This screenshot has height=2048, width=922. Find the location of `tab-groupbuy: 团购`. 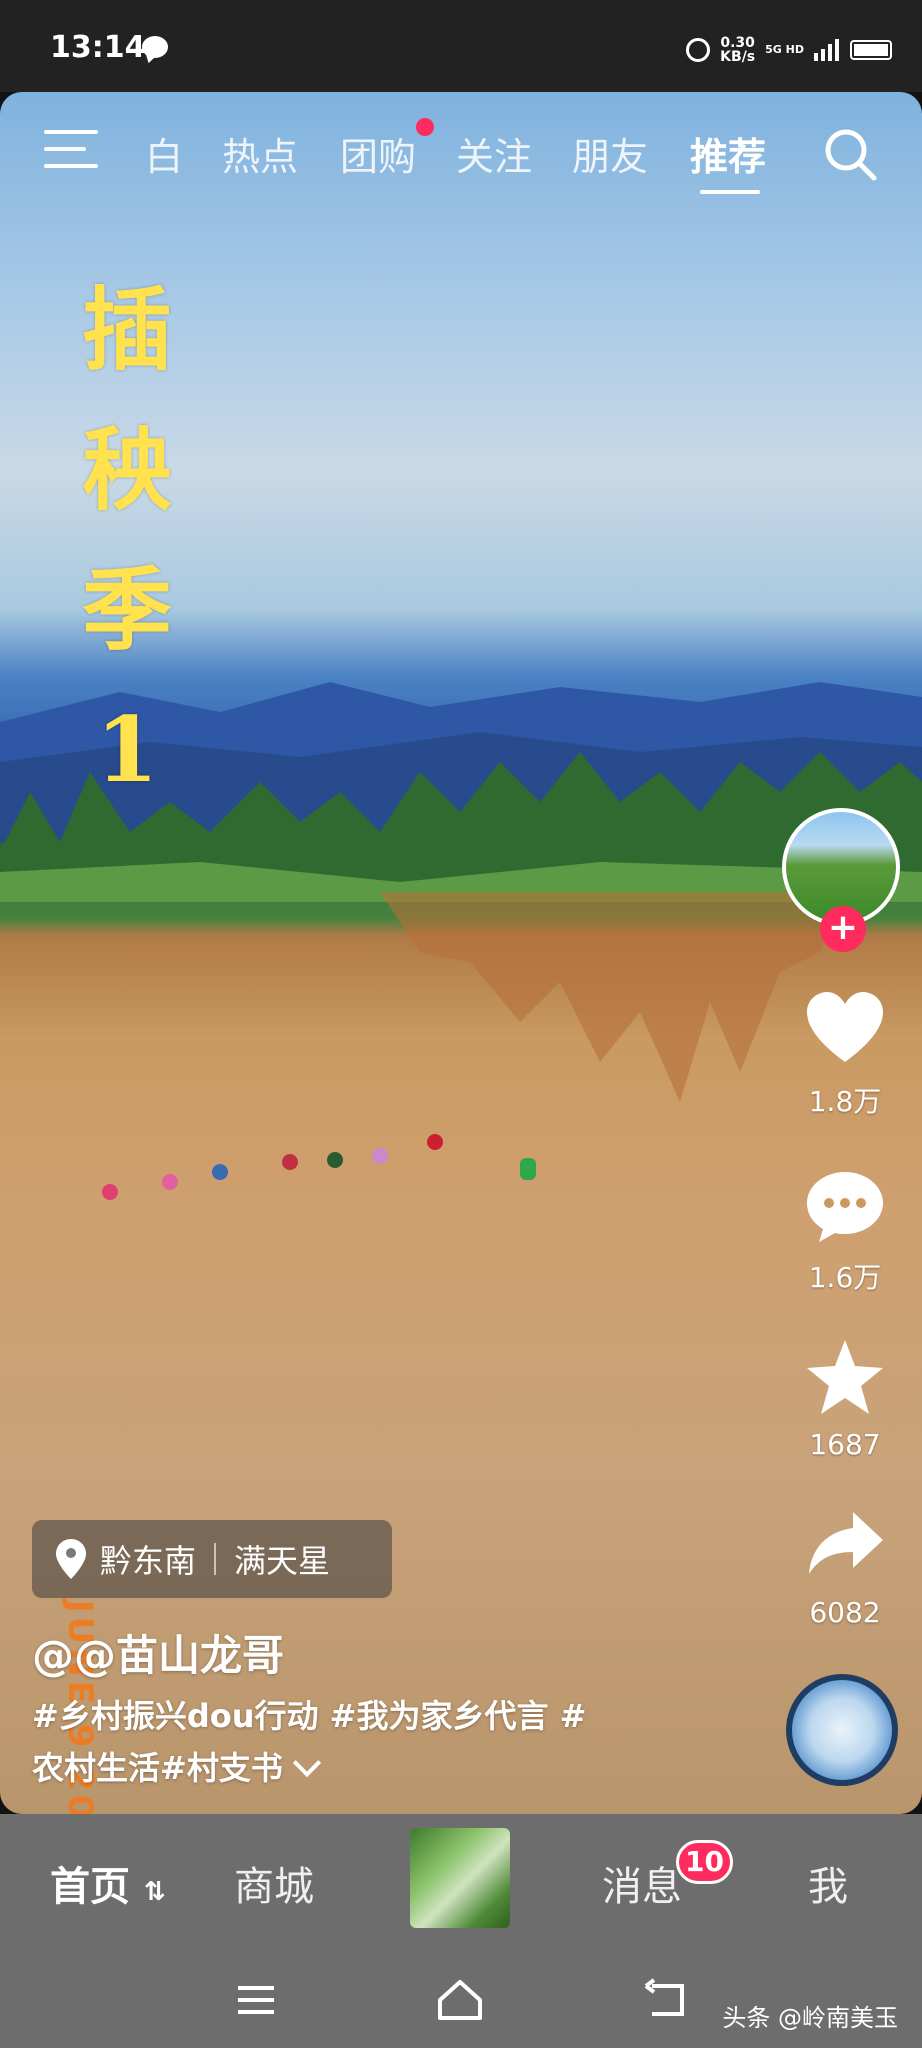

tab-groupbuy: 团购 is located at coordinates (378, 153).